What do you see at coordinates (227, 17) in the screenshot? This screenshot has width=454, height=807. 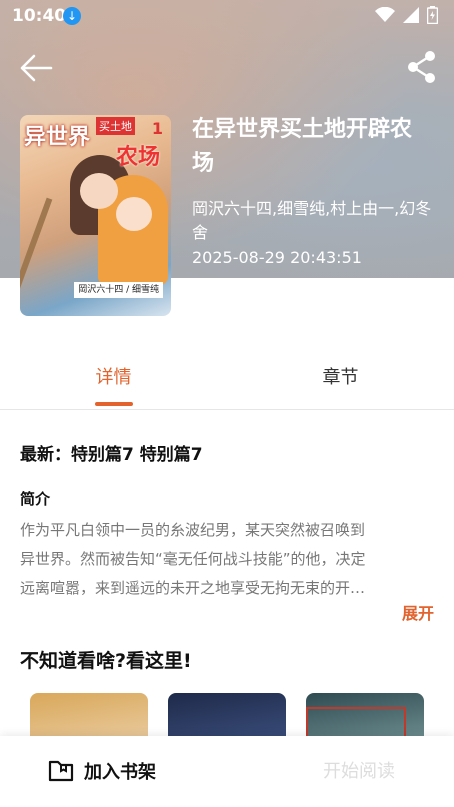 I see `status-bar: 10:40 ↓` at bounding box center [227, 17].